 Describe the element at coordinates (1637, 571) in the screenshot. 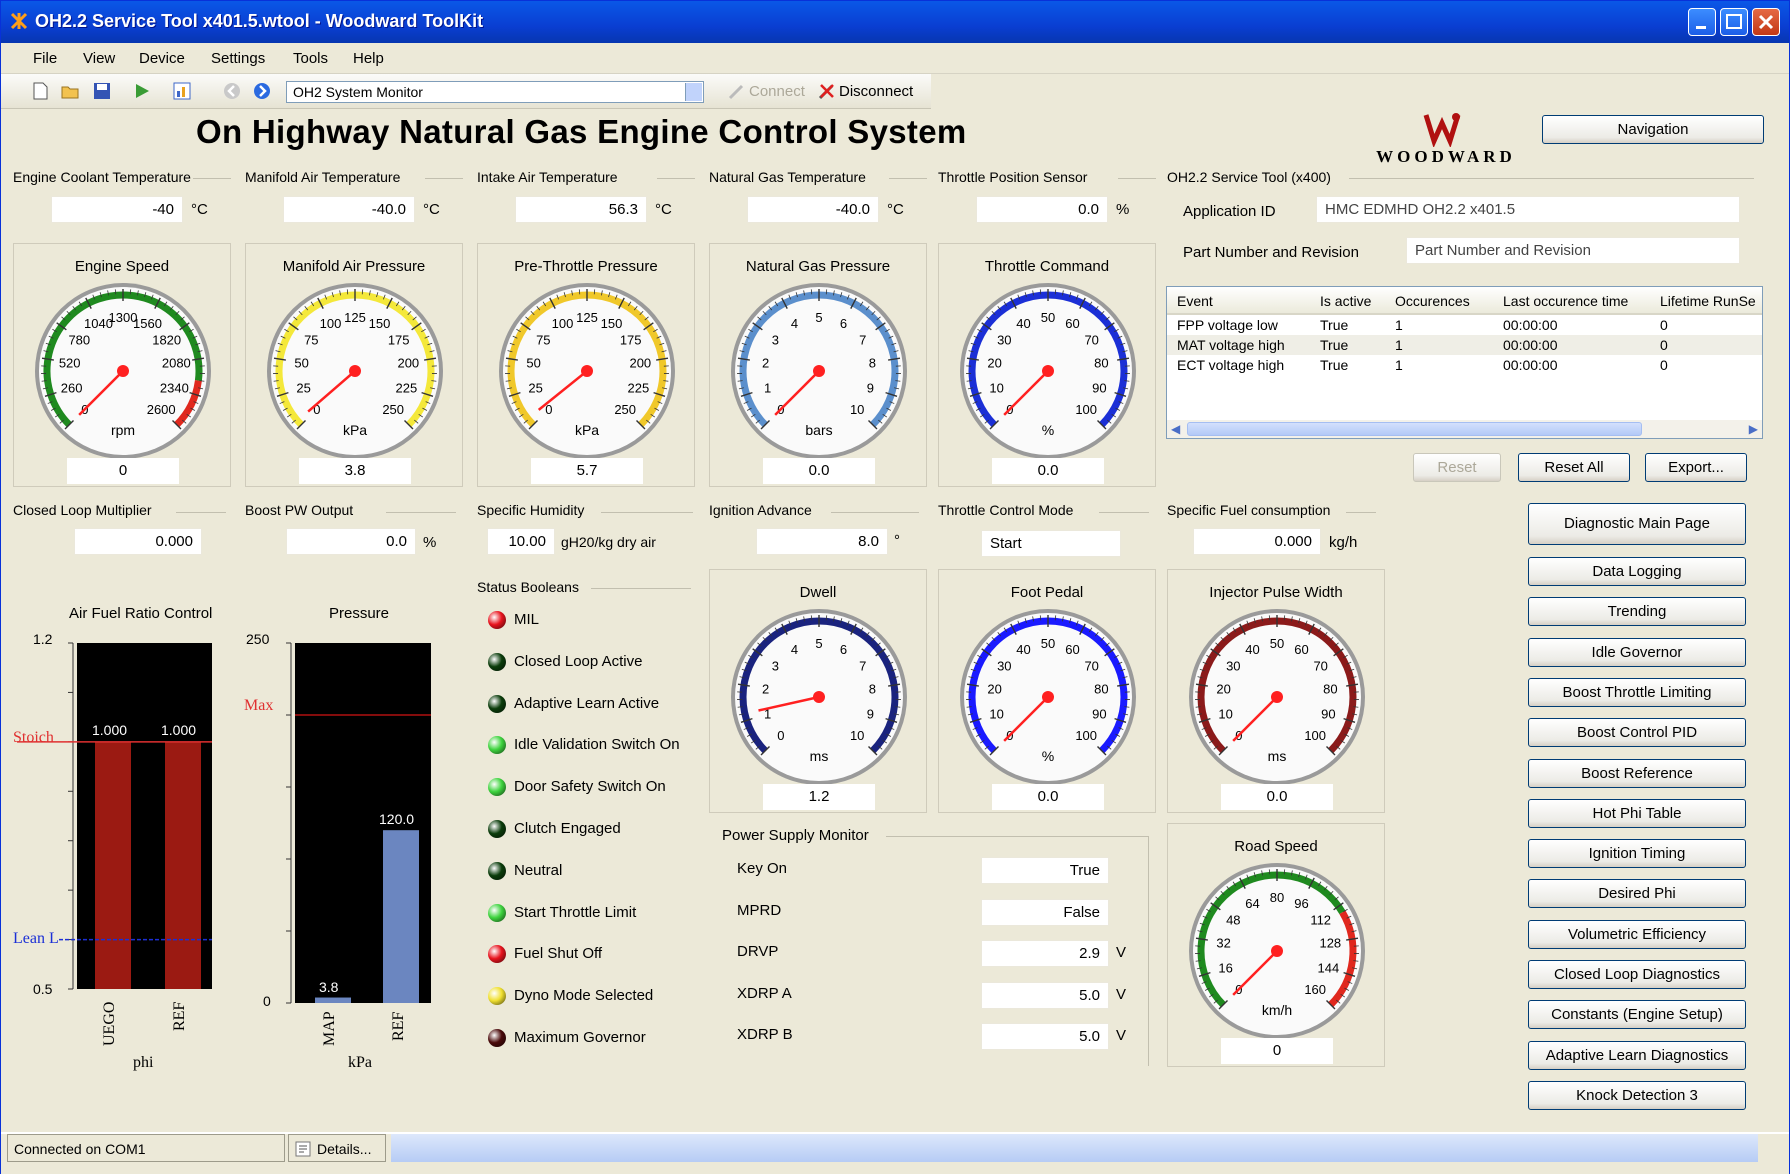

I see `nav-button: Data Logging` at that location.